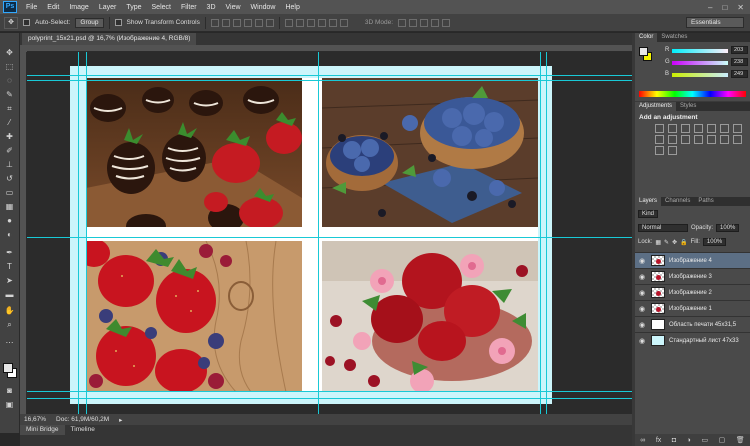 Image resolution: width=750 pixels, height=446 pixels. What do you see at coordinates (343, 22) in the screenshot?
I see `distribute-right-icon` at bounding box center [343, 22].